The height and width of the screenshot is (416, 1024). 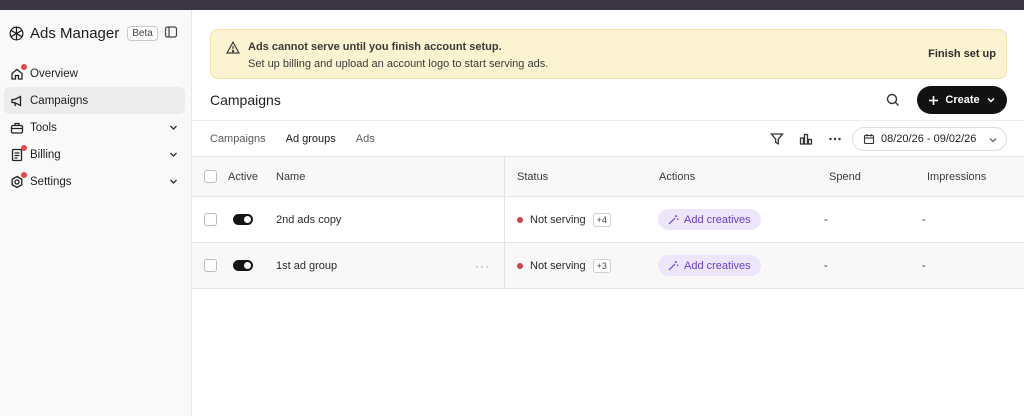 What do you see at coordinates (94, 100) in the screenshot?
I see `sidebar-item-campaigns: Campaigns` at bounding box center [94, 100].